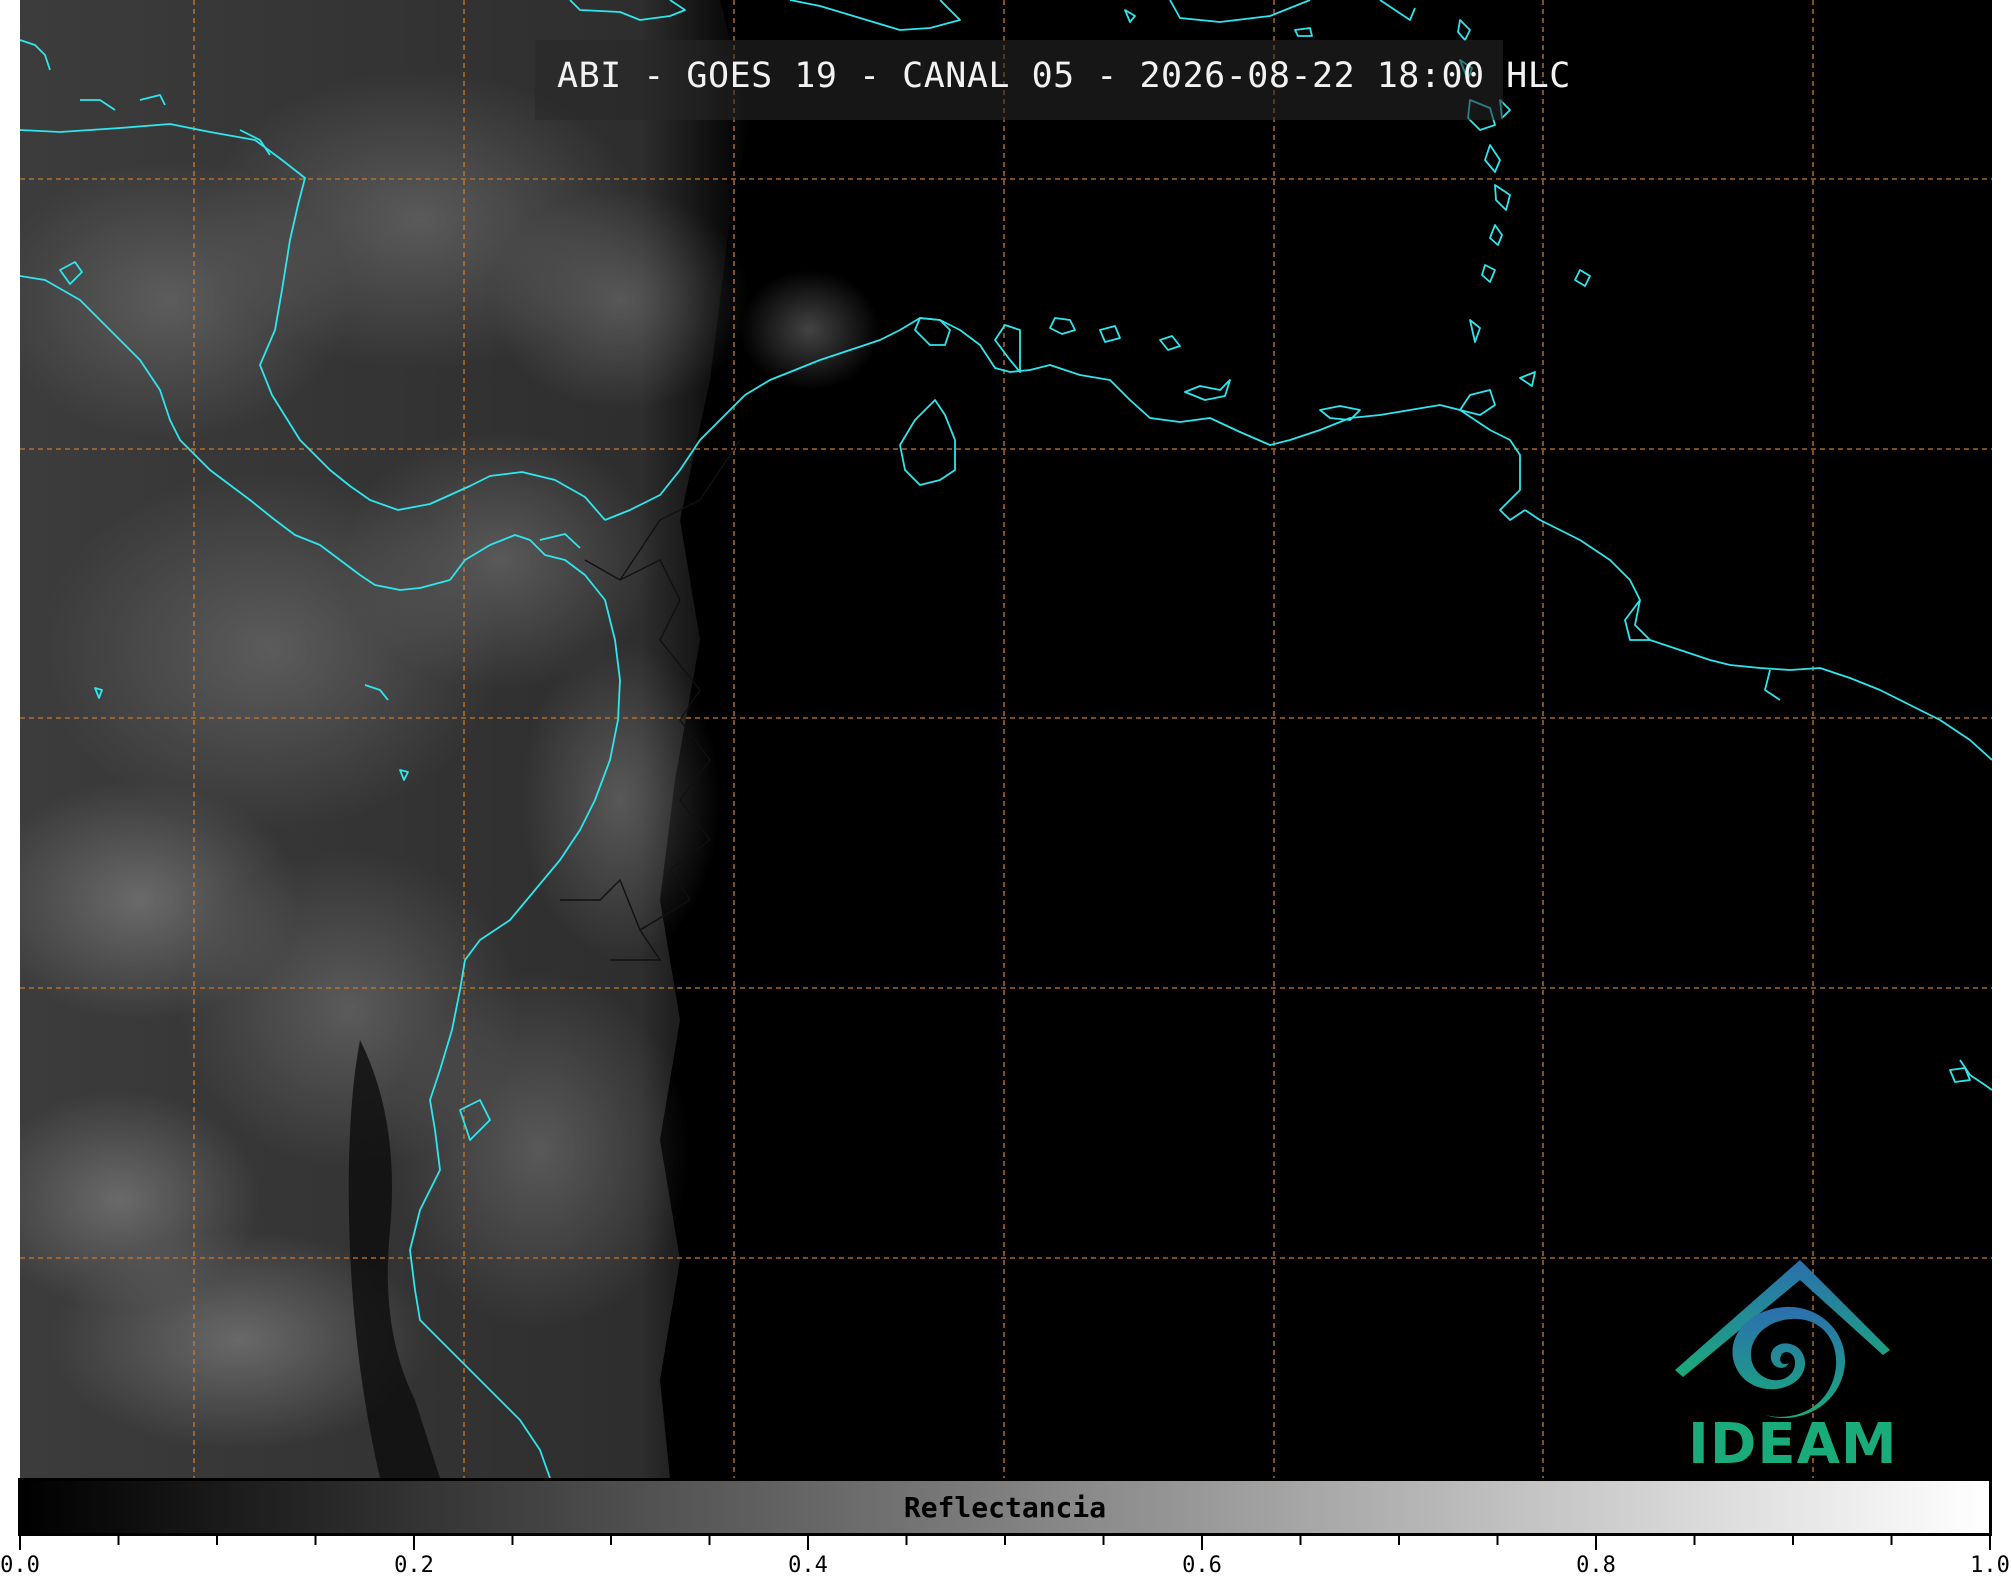 This screenshot has width=2011, height=1578. I want to click on coast-bonaire, so click(1170, 343).